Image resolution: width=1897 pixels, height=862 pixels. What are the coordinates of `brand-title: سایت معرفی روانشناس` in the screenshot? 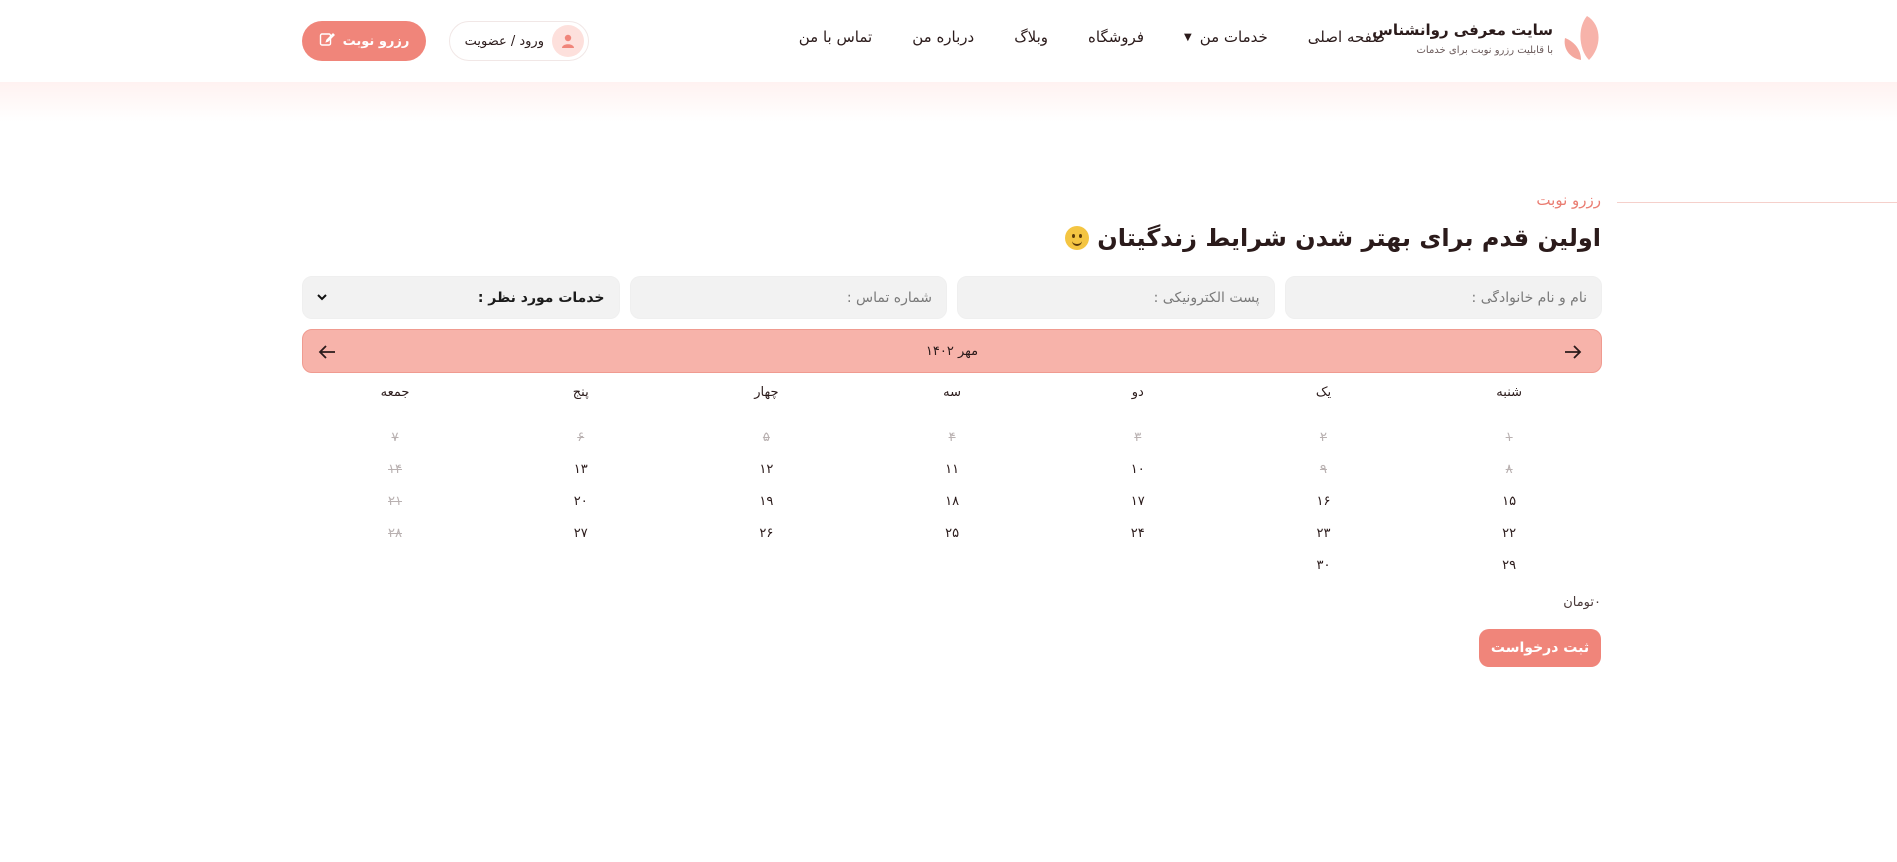 It's located at (1462, 29).